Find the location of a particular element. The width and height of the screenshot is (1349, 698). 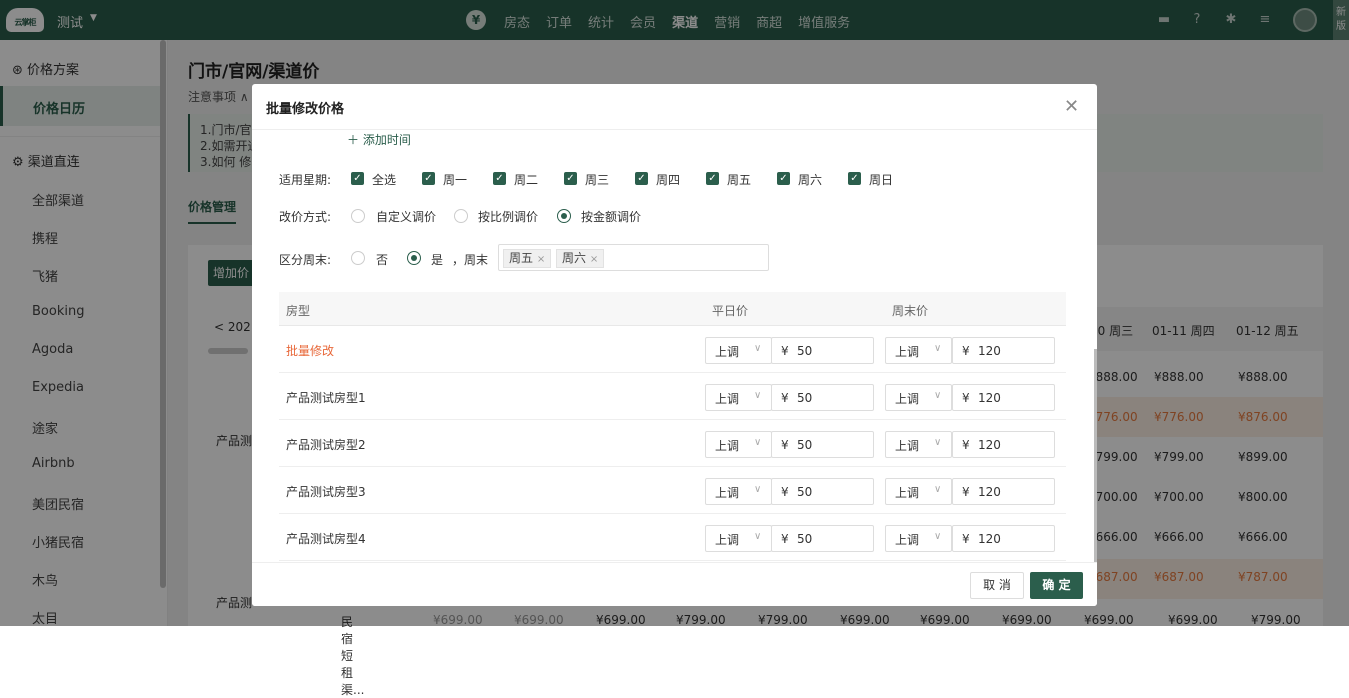

weekday-label: 周五 is located at coordinates (739, 179).